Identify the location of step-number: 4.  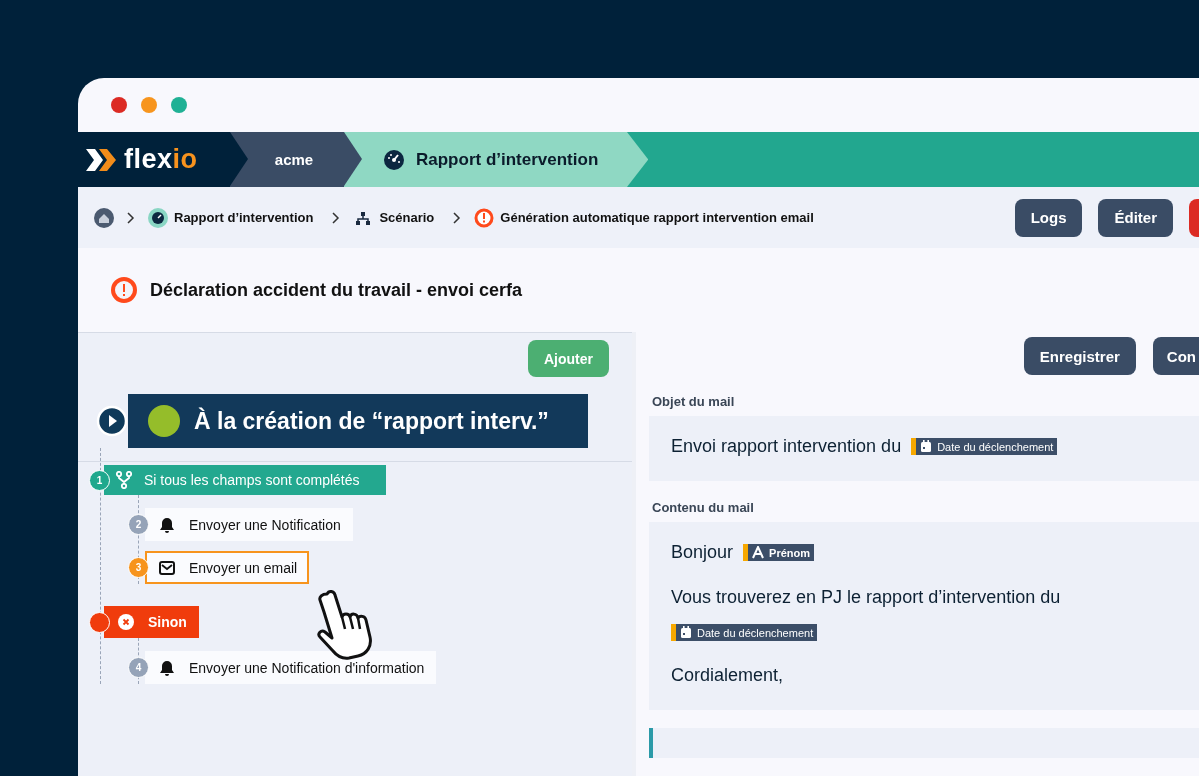
(138, 667).